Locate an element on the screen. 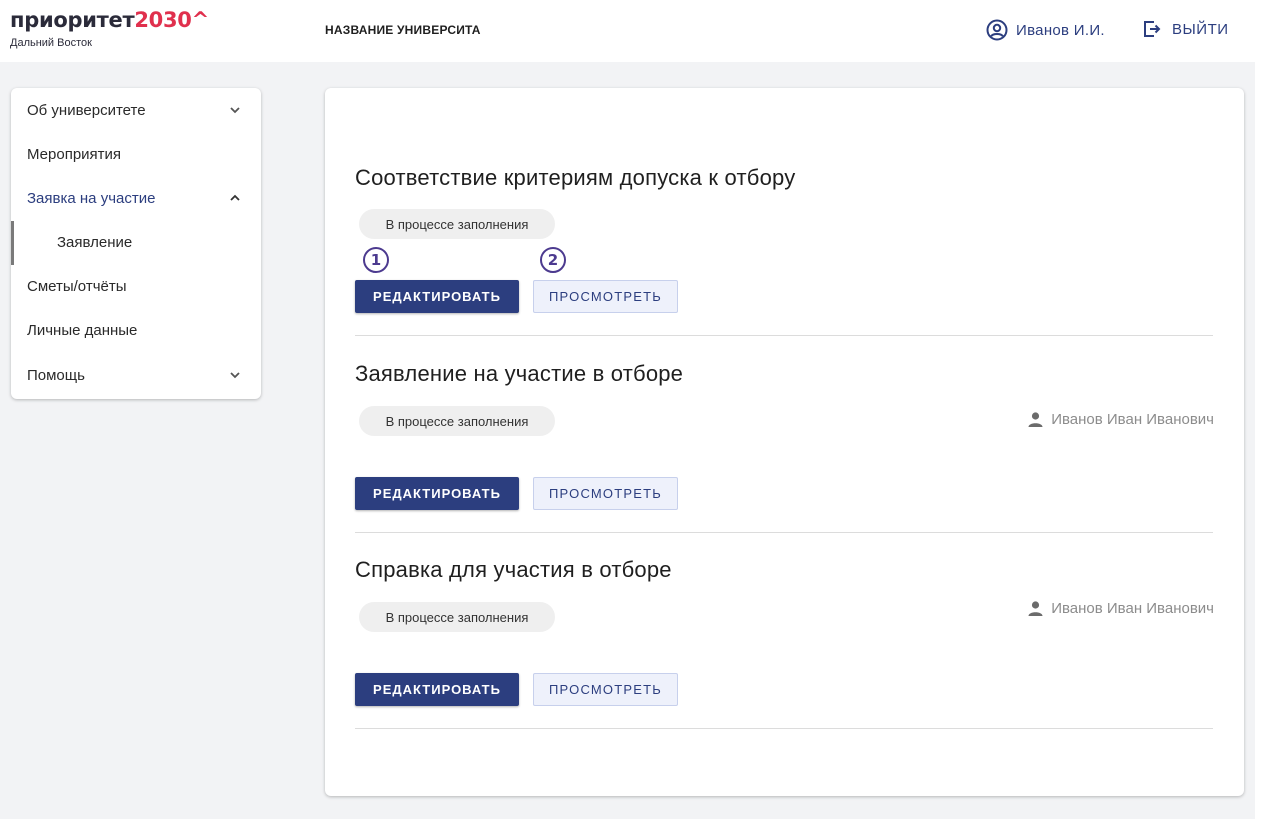 The image size is (1275, 819). section-title: Справка для участия в отборе is located at coordinates (513, 569).